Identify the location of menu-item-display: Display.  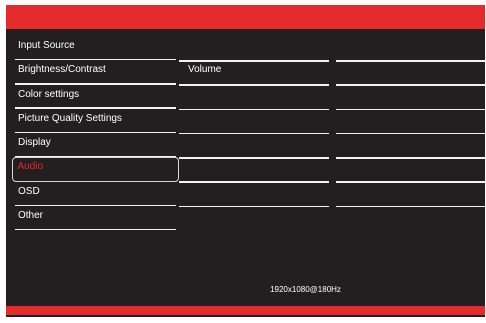
(95, 145).